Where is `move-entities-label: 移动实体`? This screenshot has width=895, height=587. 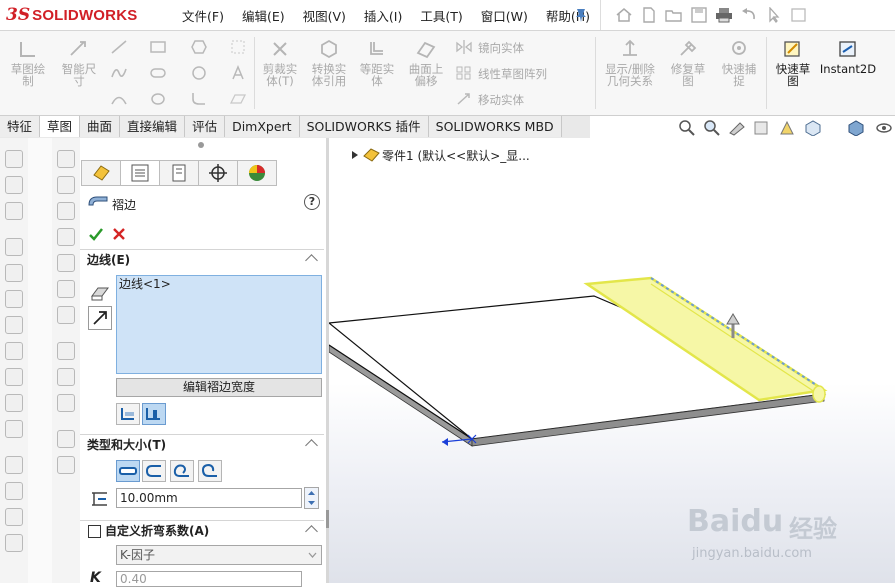 move-entities-label: 移动实体 is located at coordinates (501, 100).